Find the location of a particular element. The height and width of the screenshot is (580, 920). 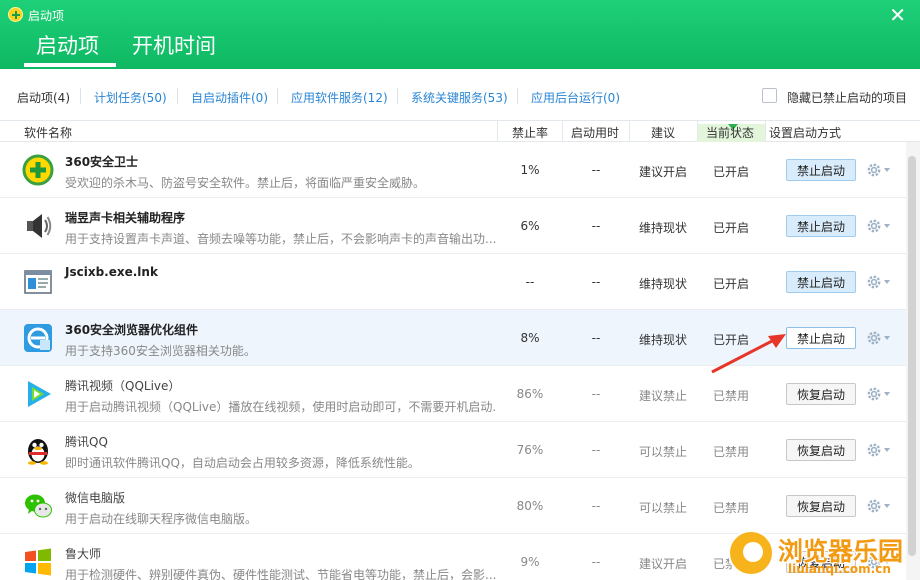

windows-logo-icon is located at coordinates (38, 562).